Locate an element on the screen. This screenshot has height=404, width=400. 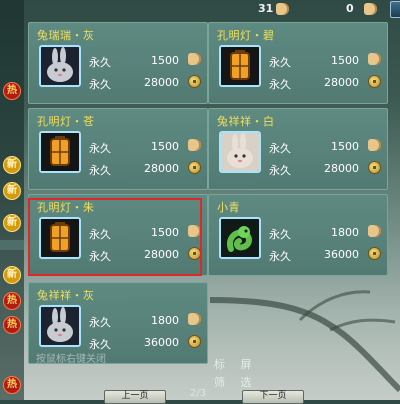
currency-bar: 31 0 is located at coordinates (212, 9).